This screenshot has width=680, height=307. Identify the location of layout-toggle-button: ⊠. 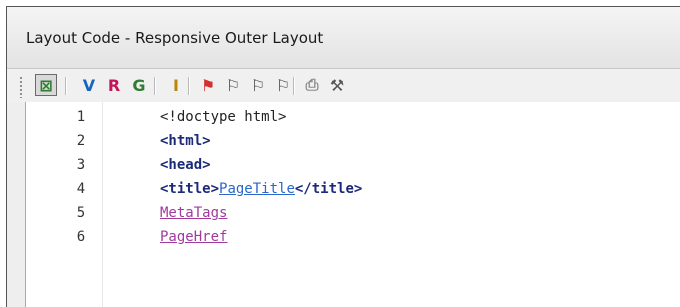
(46, 85).